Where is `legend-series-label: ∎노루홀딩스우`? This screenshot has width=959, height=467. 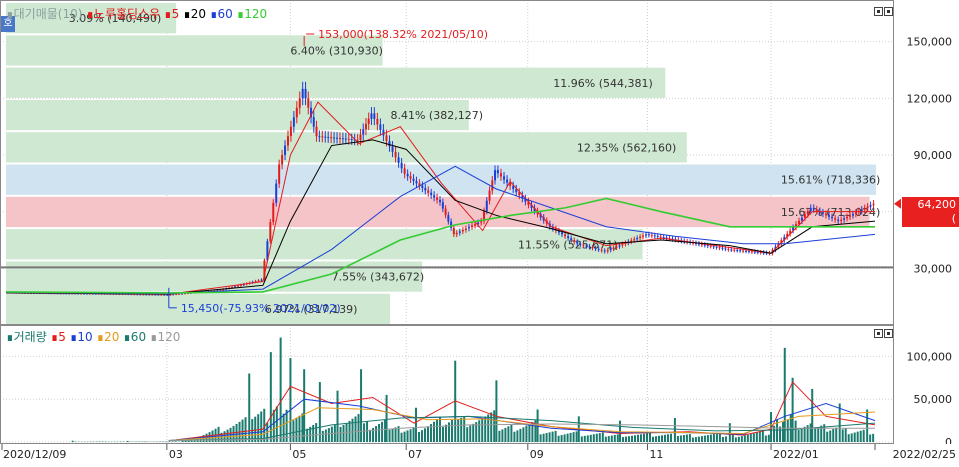 legend-series-label: ∎노루홀딩스우 is located at coordinates (123, 14).